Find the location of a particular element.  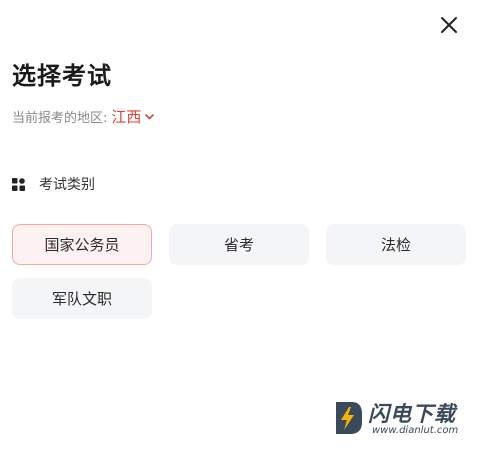

region-selector: 江西 is located at coordinates (133, 116).